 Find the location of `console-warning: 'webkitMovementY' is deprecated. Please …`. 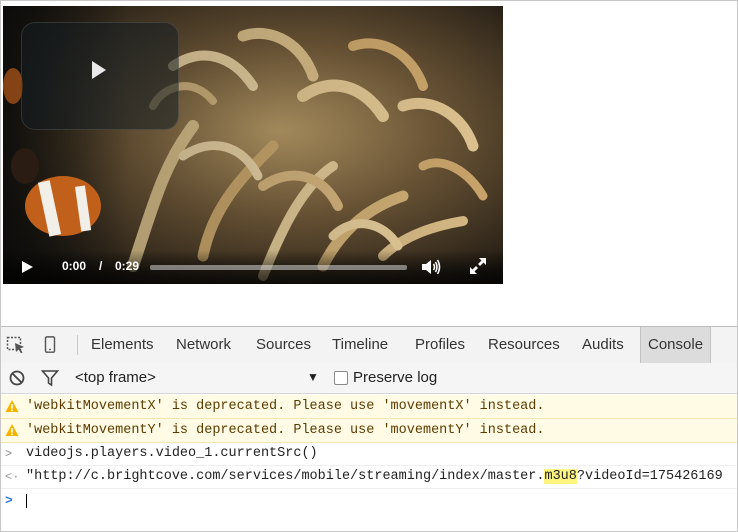

console-warning: 'webkitMovementY' is deprecated. Please … is located at coordinates (369, 431).